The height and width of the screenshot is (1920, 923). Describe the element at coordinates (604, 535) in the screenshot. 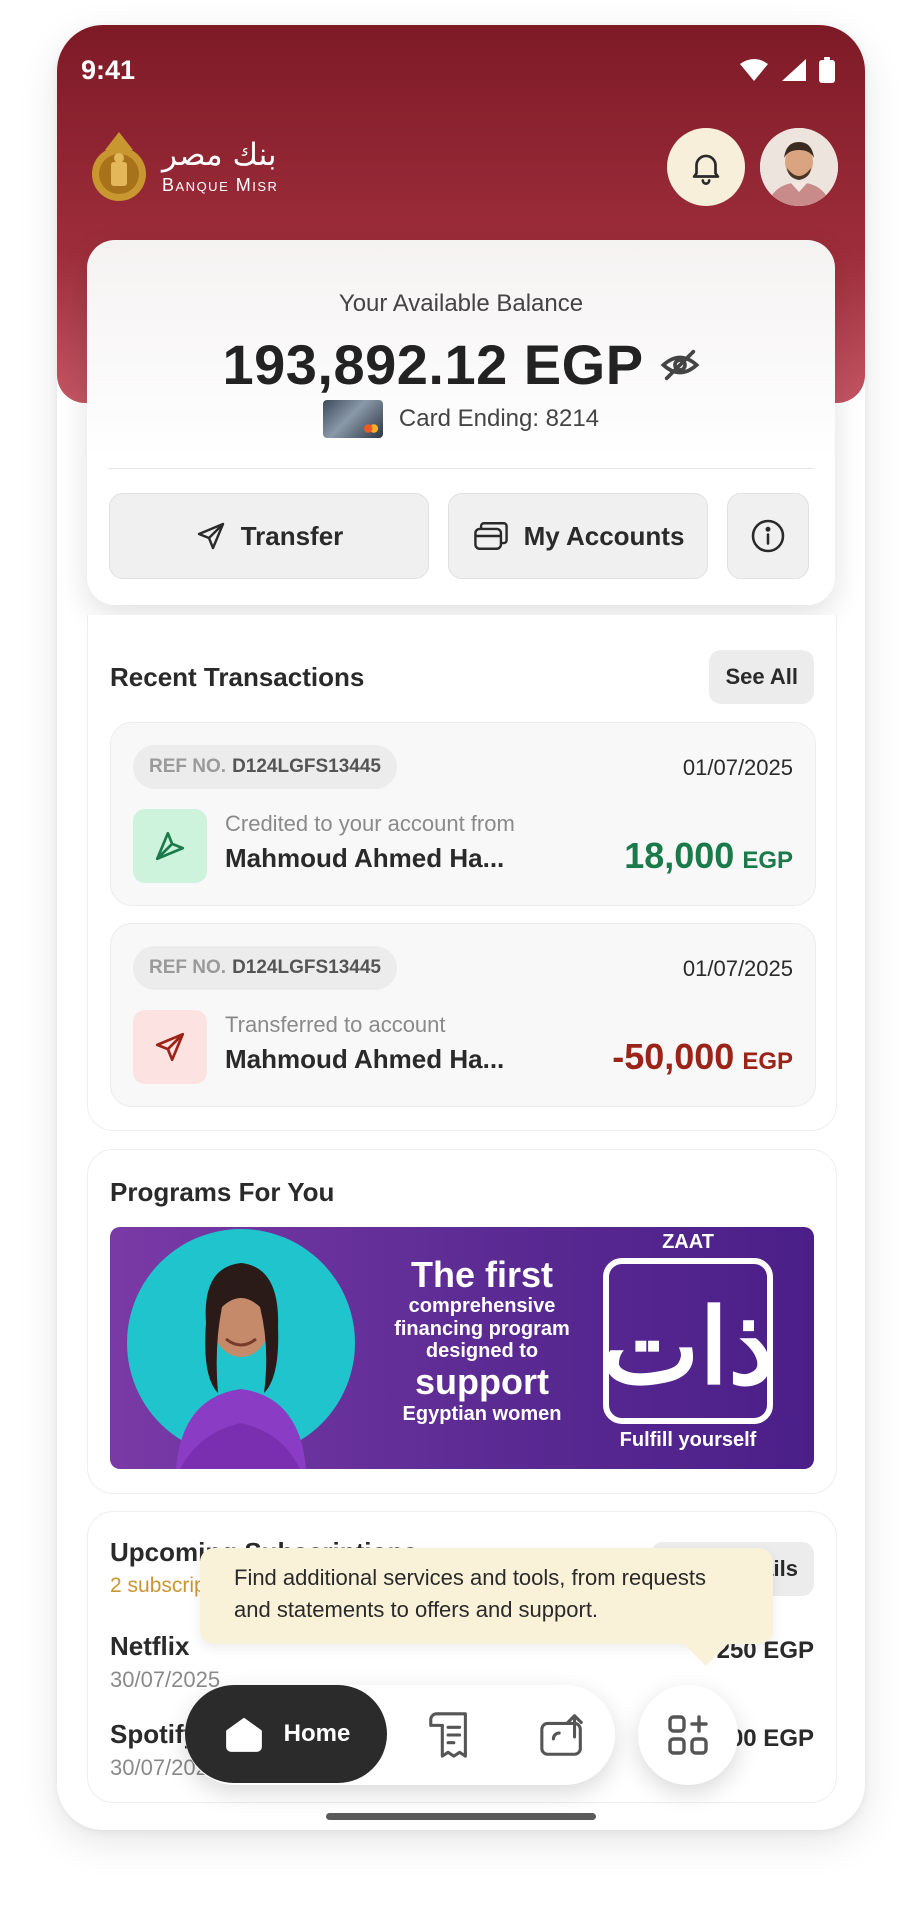

I see `my-accounts-label: My Accounts` at that location.